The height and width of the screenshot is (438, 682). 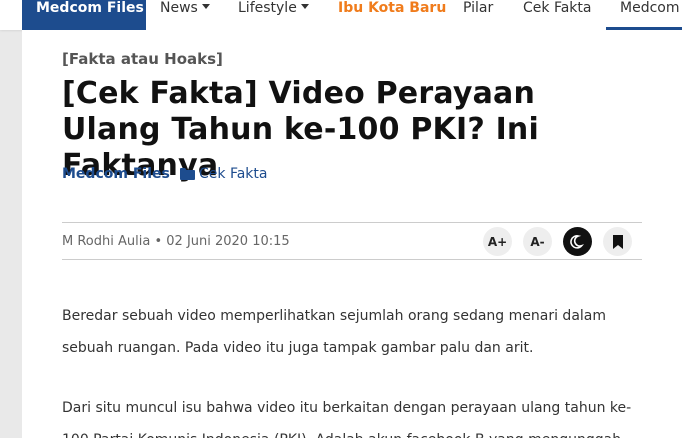 What do you see at coordinates (179, 8) in the screenshot?
I see `nav-item-label: News` at bounding box center [179, 8].